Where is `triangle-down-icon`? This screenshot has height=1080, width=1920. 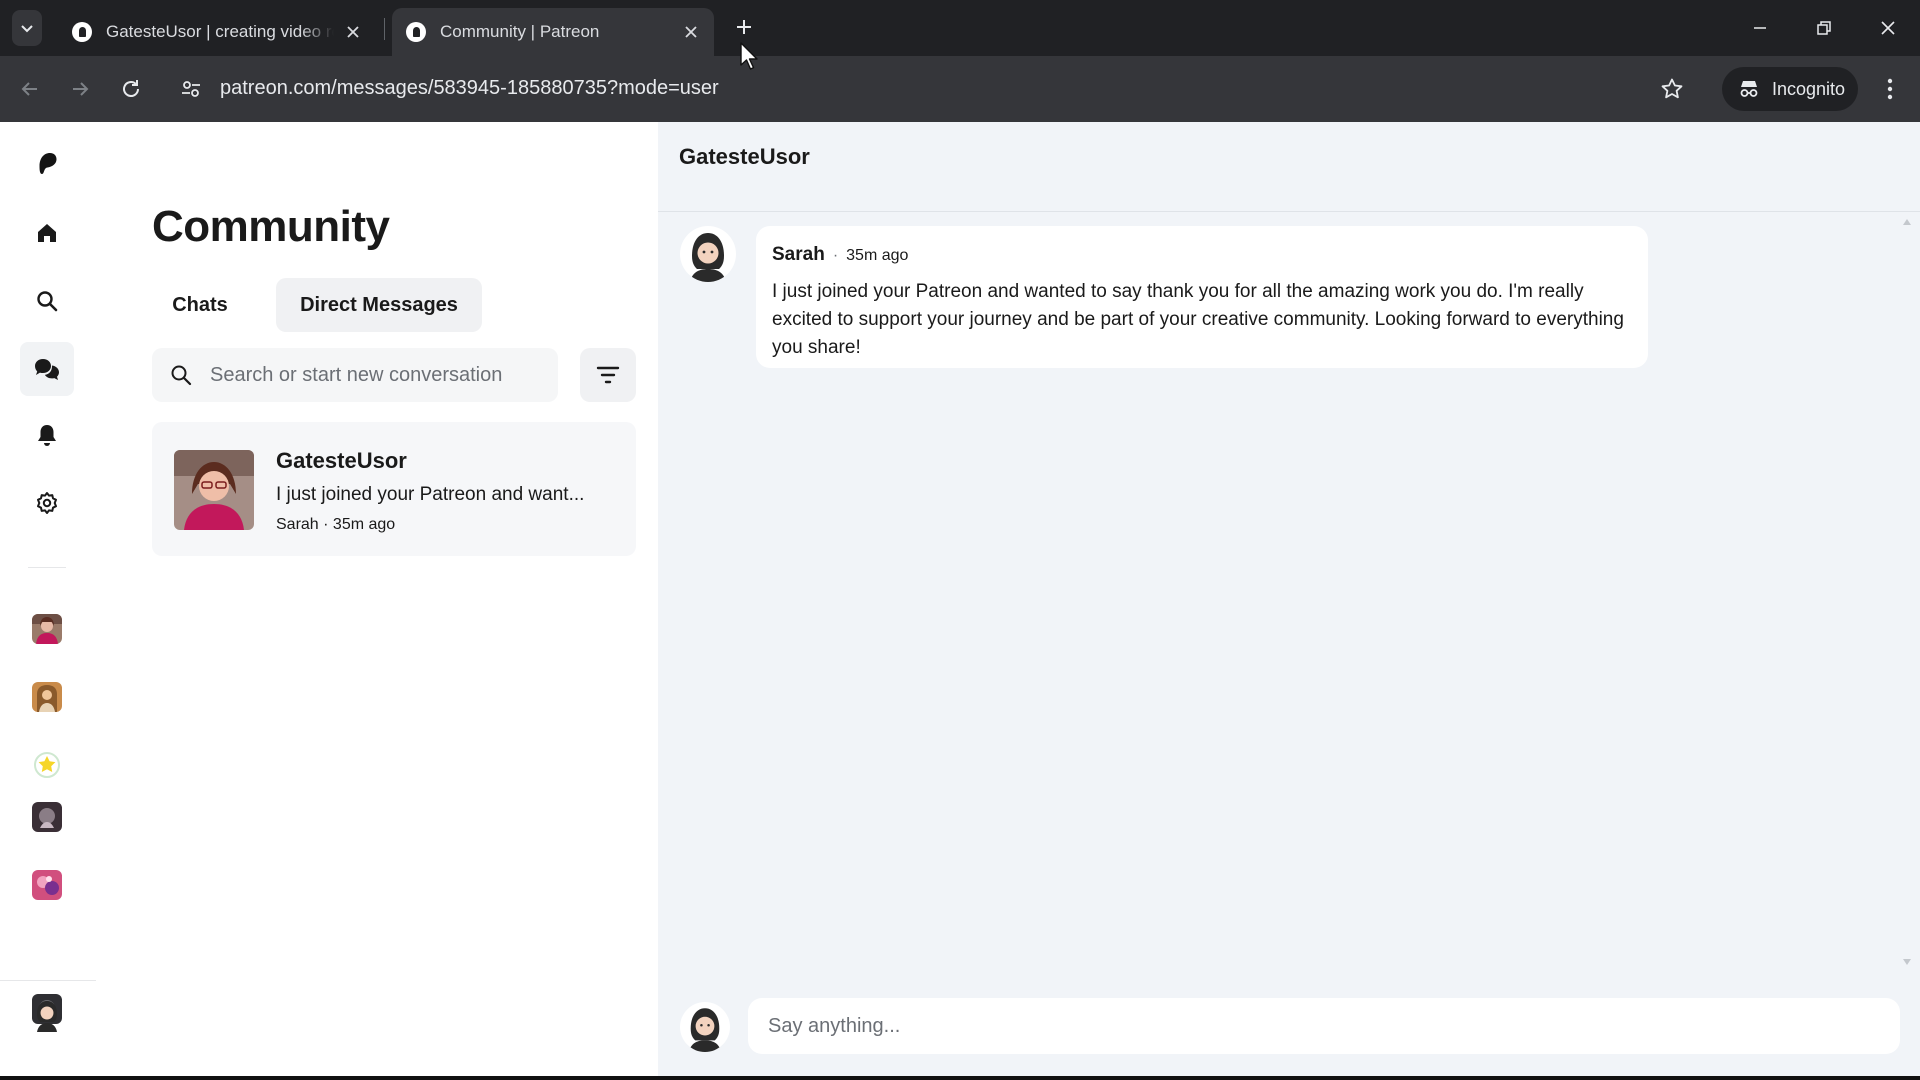
triangle-down-icon is located at coordinates (1907, 962).